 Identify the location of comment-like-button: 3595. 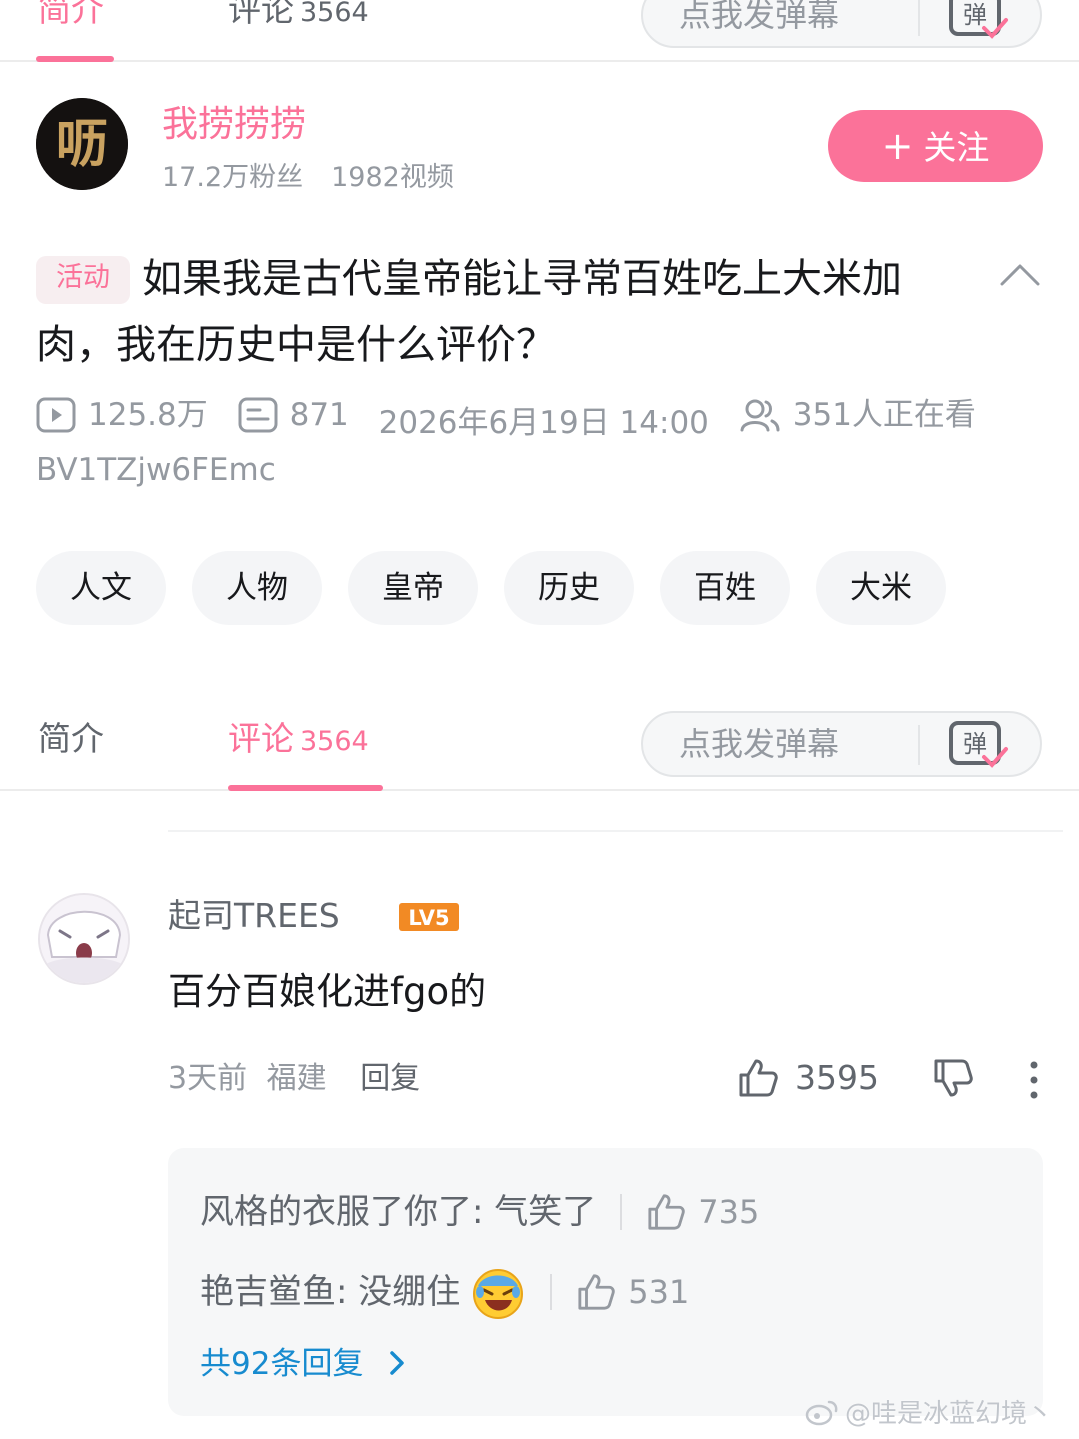
(808, 1078).